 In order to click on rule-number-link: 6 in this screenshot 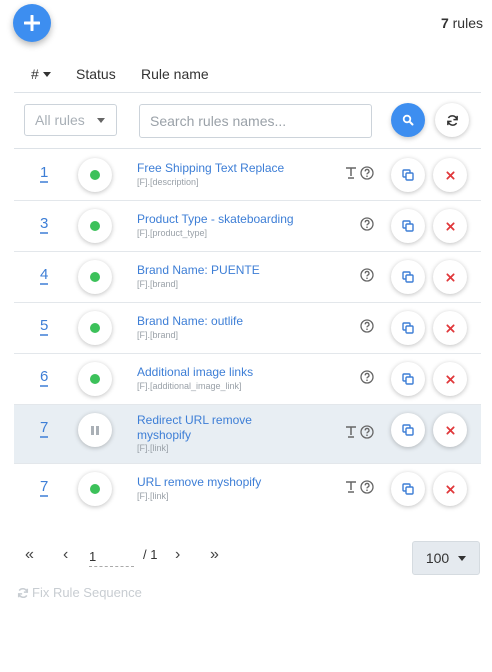, I will do `click(44, 376)`.